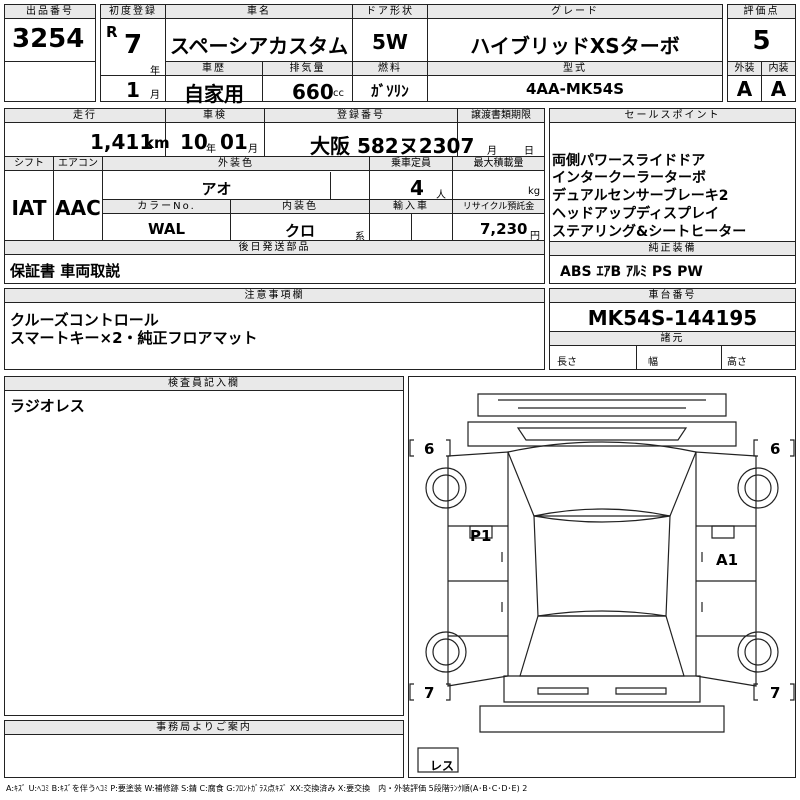  Describe the element at coordinates (216, 189) in the screenshot. I see `ext-color: アオ` at that location.